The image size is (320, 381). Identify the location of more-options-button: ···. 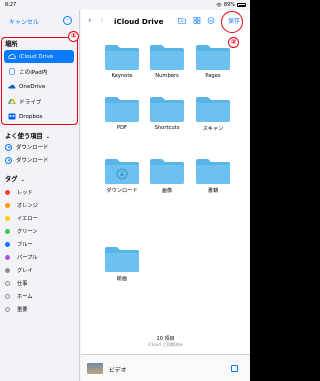
(67, 20).